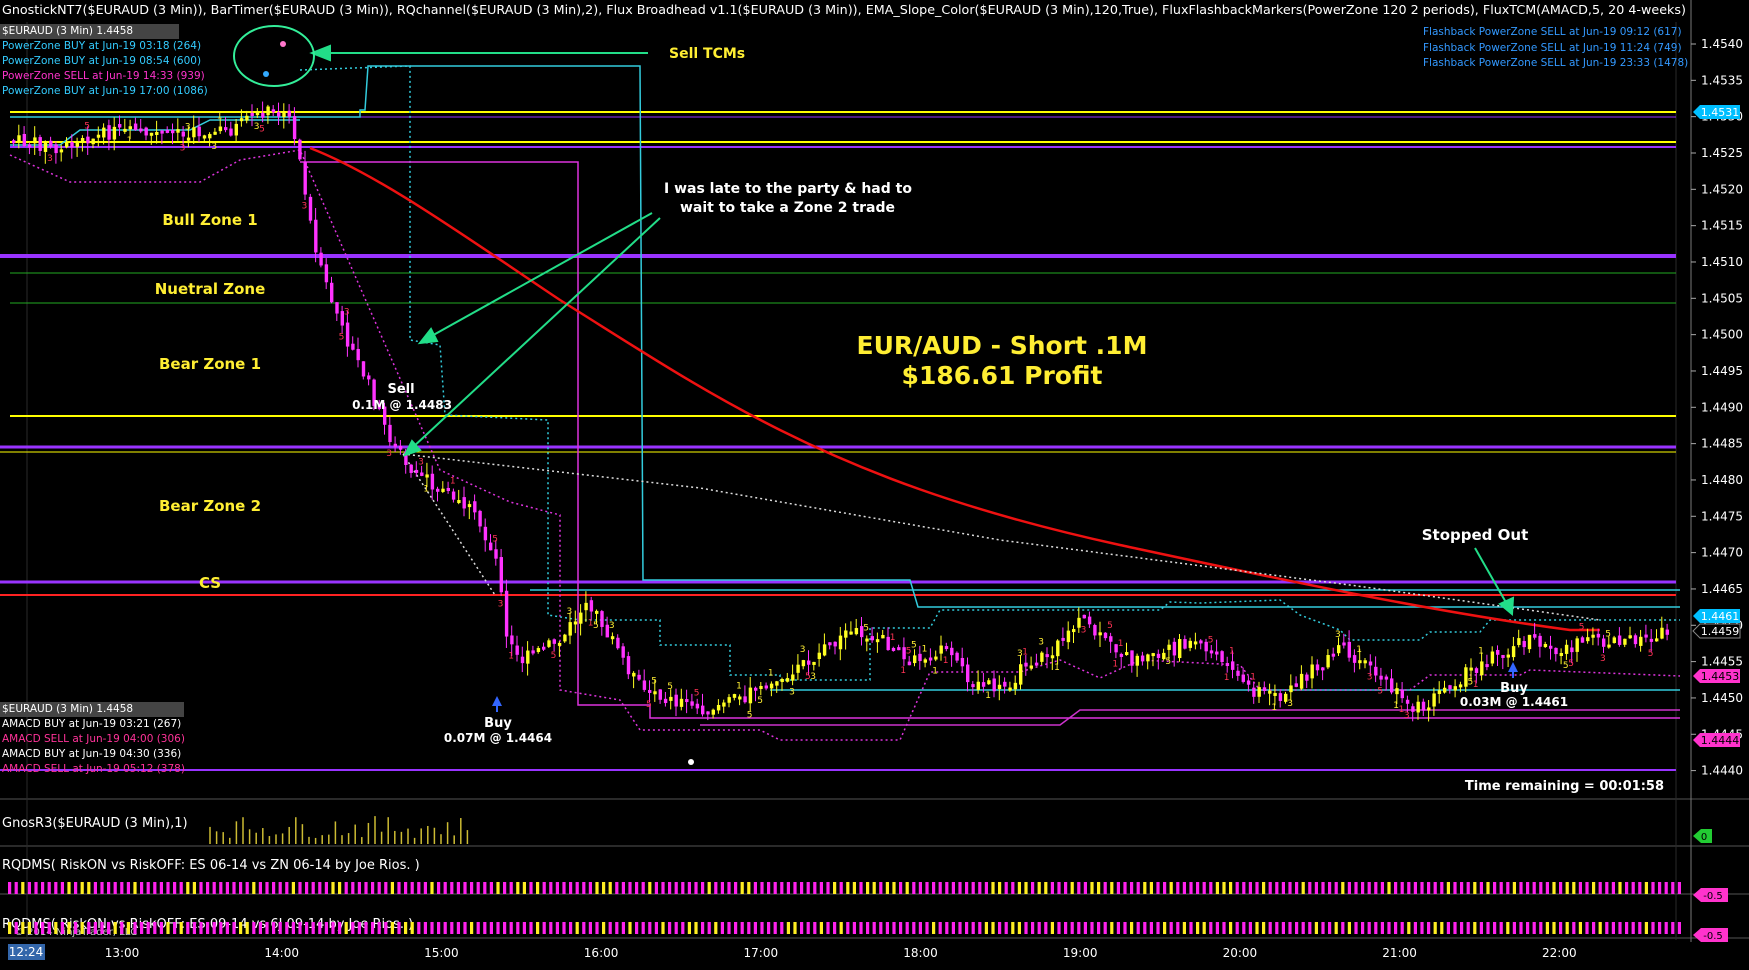 The width and height of the screenshot is (1749, 970). Describe the element at coordinates (1722, 771) in the screenshot. I see `price-tick-label: 1.4440` at that location.